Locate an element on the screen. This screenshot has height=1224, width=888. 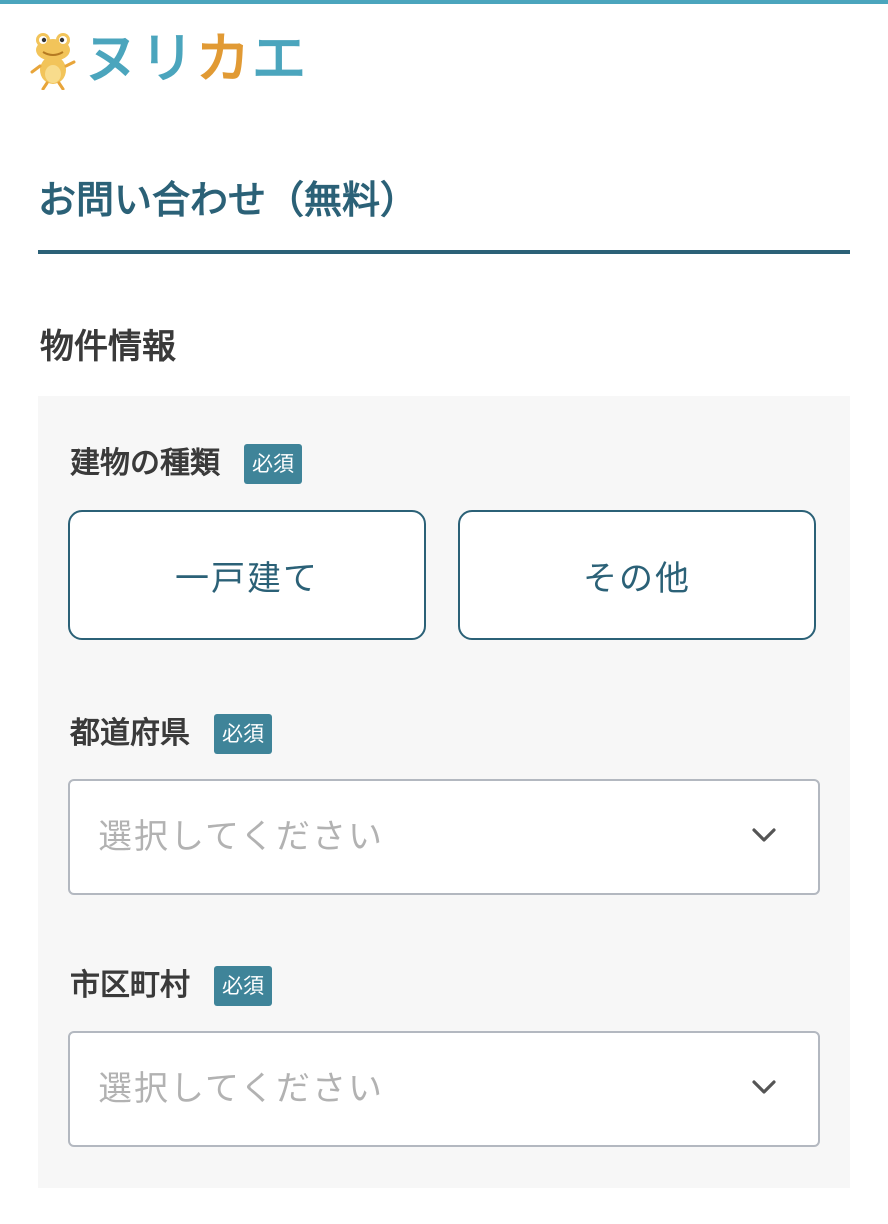
logo-wordmark: ヌ リ カ エ is located at coordinates (196, 59).